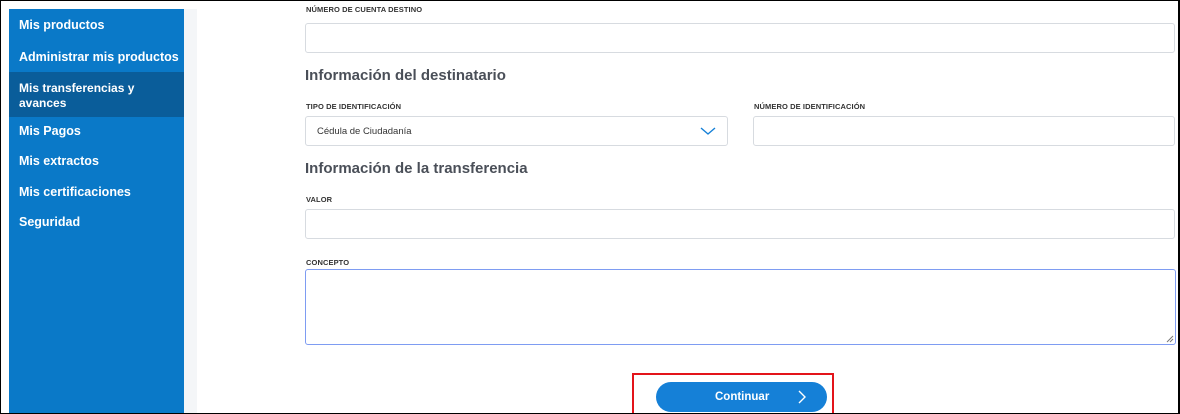 This screenshot has height=414, width=1180. What do you see at coordinates (740, 224) in the screenshot?
I see `amount-input` at bounding box center [740, 224].